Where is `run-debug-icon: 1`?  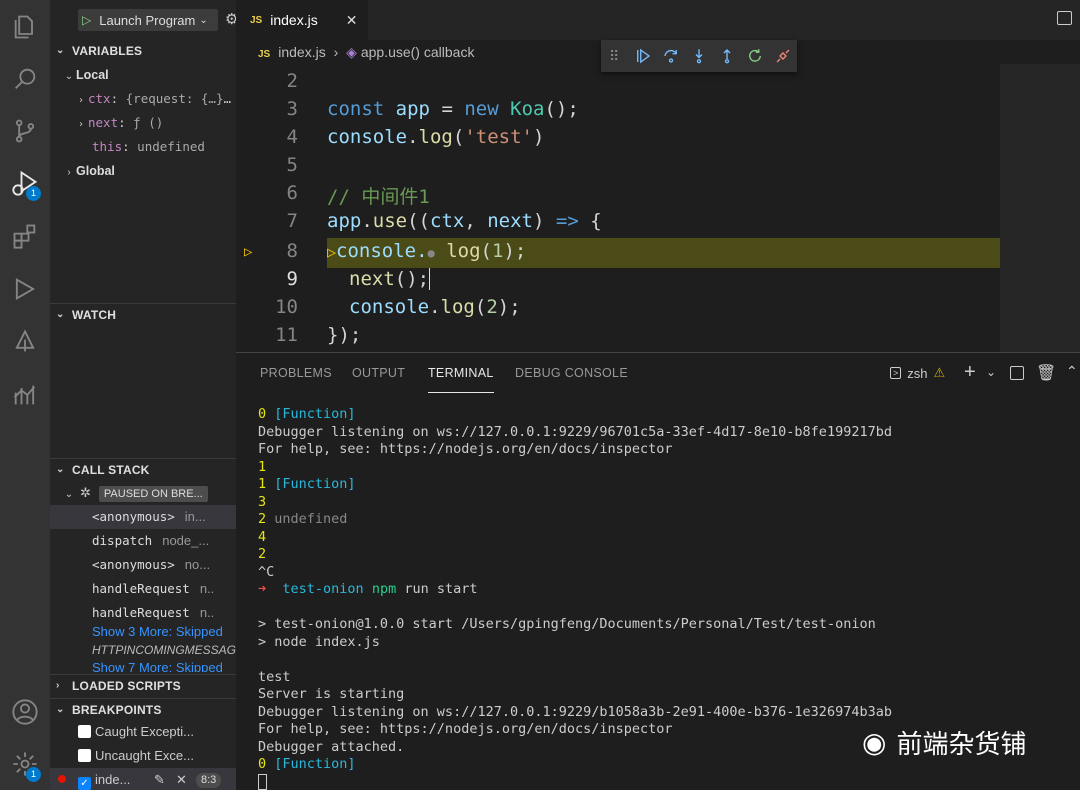 run-debug-icon: 1 is located at coordinates (25, 183).